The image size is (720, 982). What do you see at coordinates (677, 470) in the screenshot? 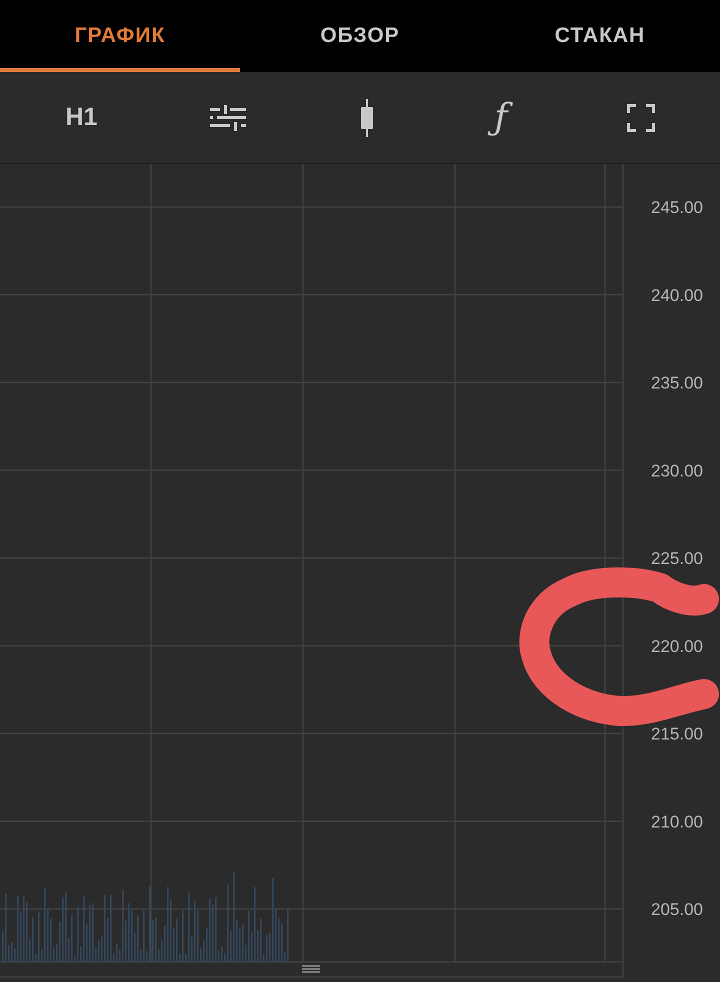
I see `price-label: 230.00` at bounding box center [677, 470].